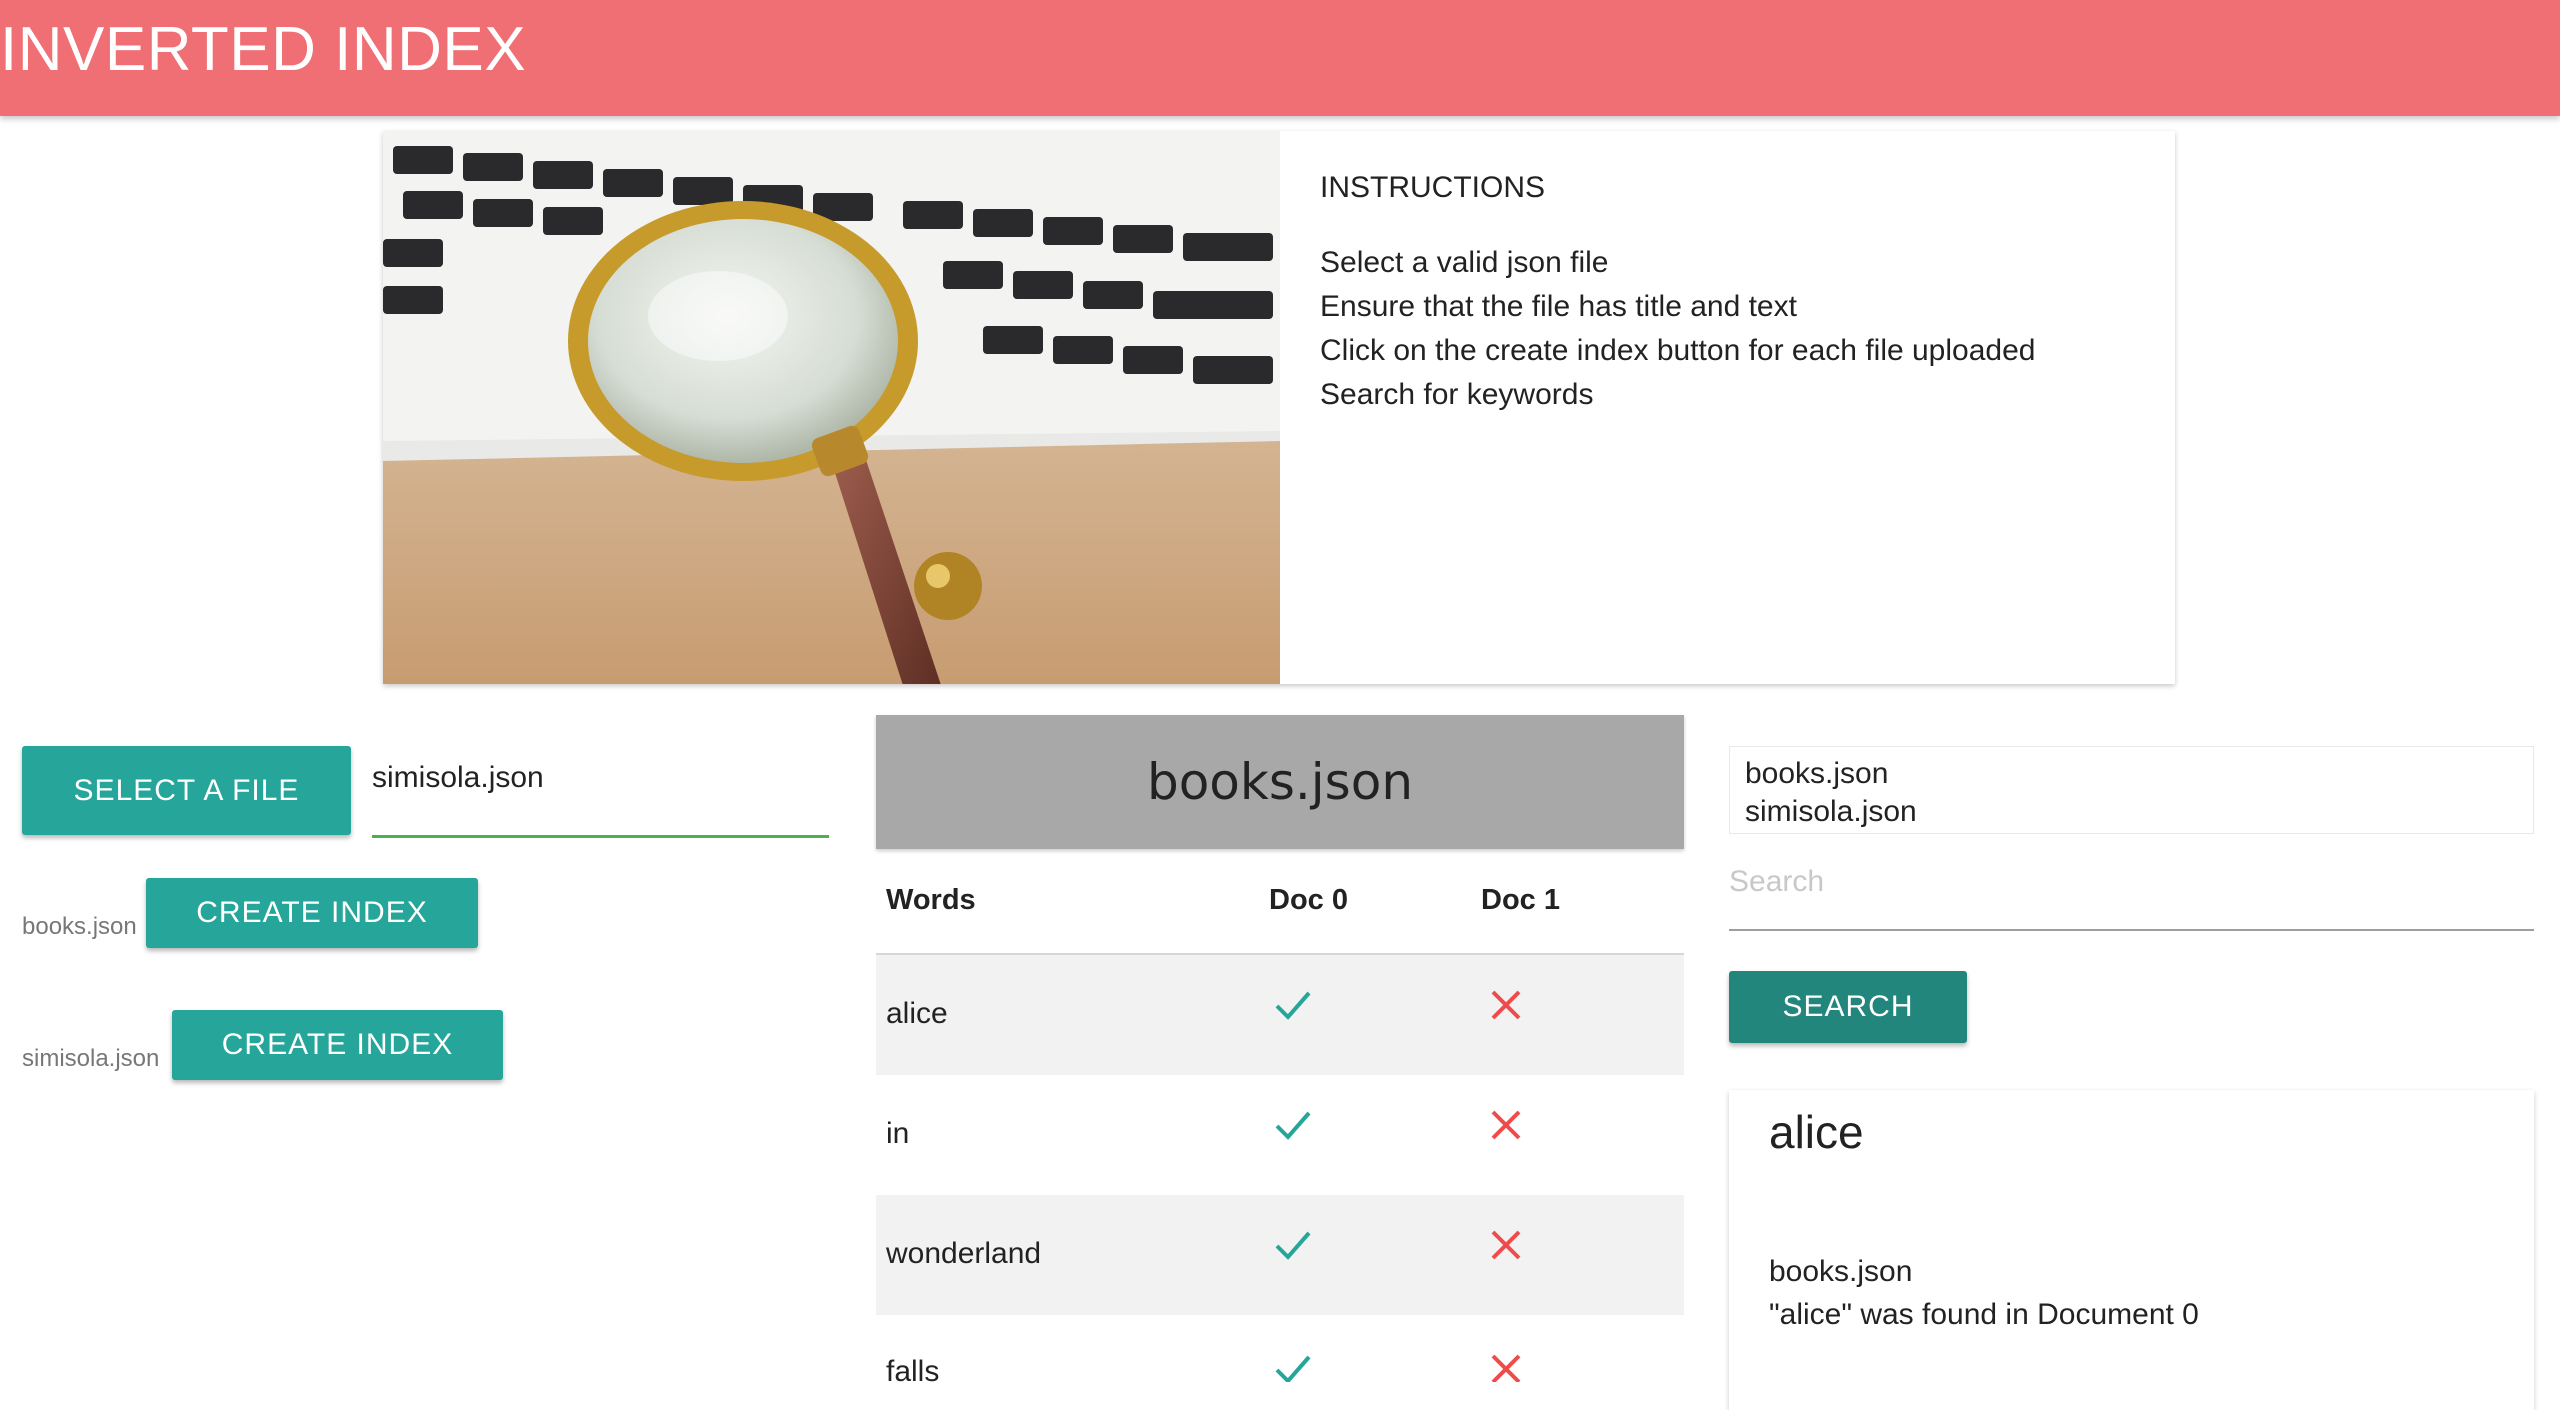 This screenshot has height=1410, width=2560. What do you see at coordinates (1558, 306) in the screenshot?
I see `instruction-line: Ensure that the file has title and text` at bounding box center [1558, 306].